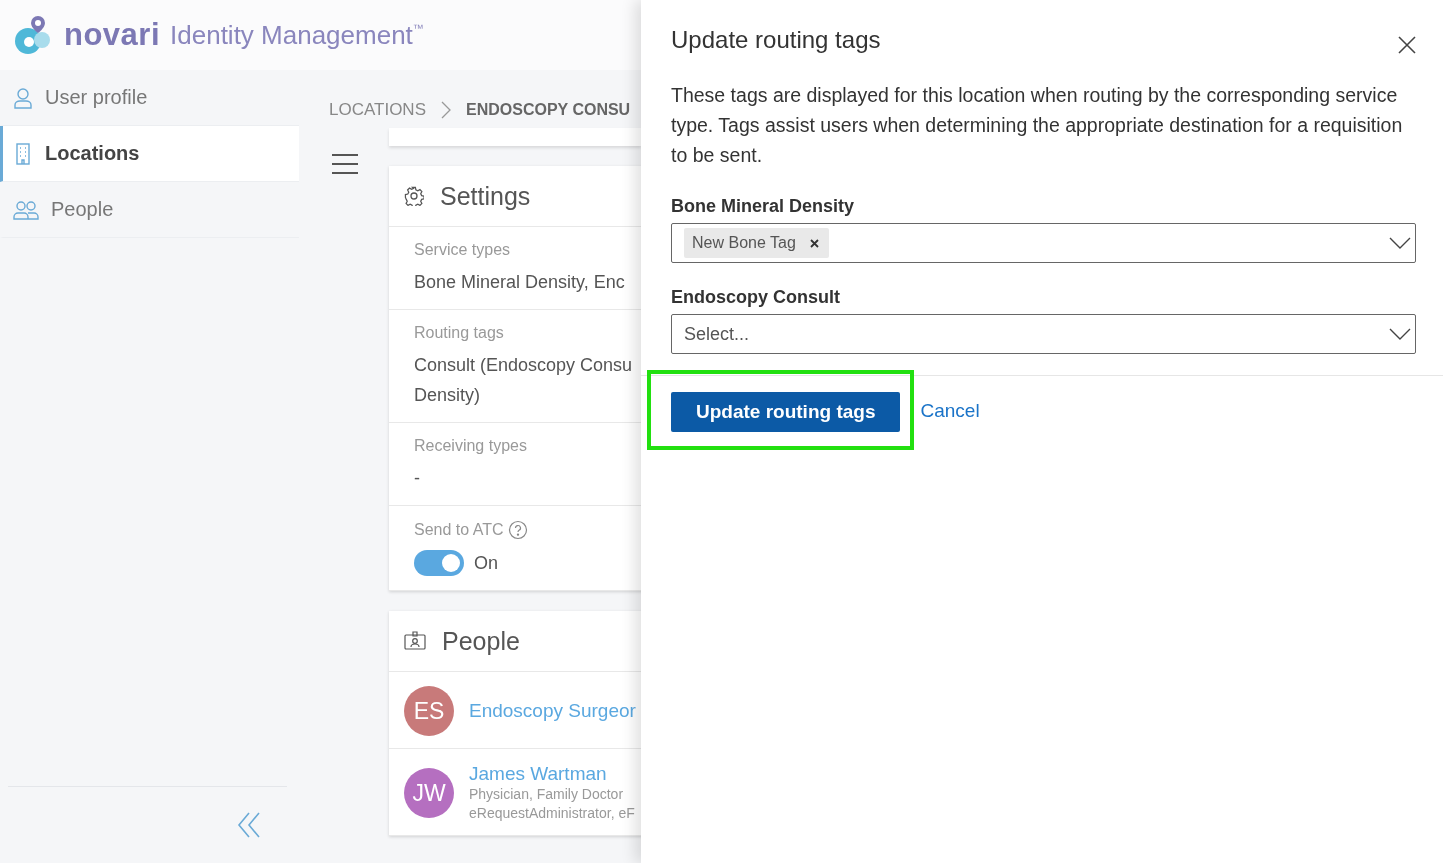  What do you see at coordinates (112, 35) in the screenshot?
I see `brand-name: novari` at bounding box center [112, 35].